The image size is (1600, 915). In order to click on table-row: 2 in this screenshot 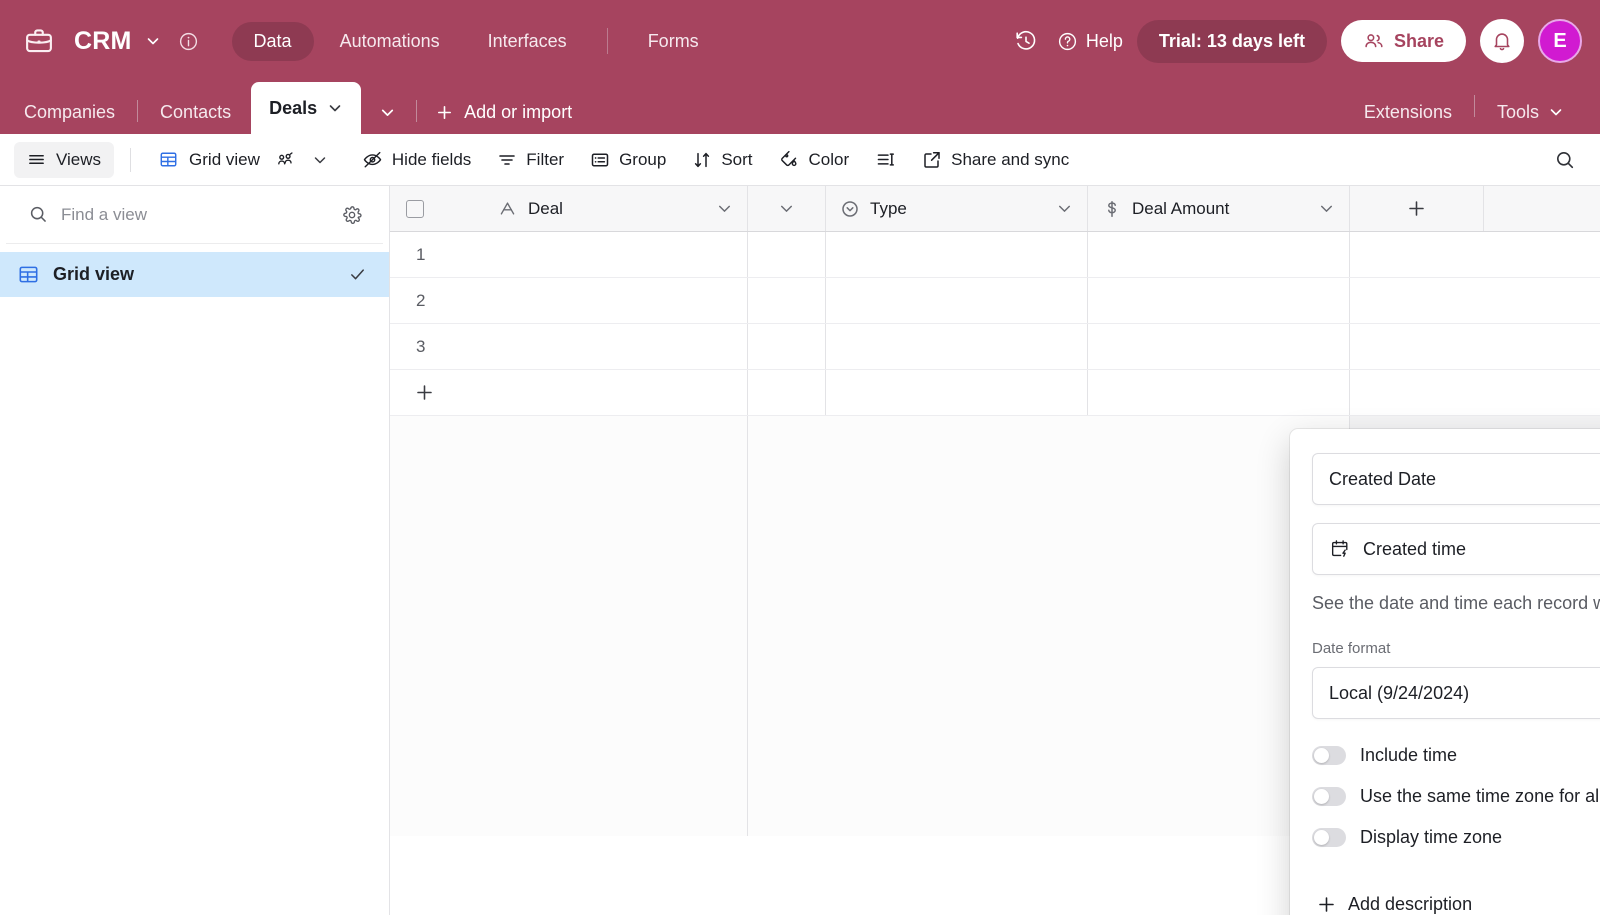, I will do `click(995, 301)`.